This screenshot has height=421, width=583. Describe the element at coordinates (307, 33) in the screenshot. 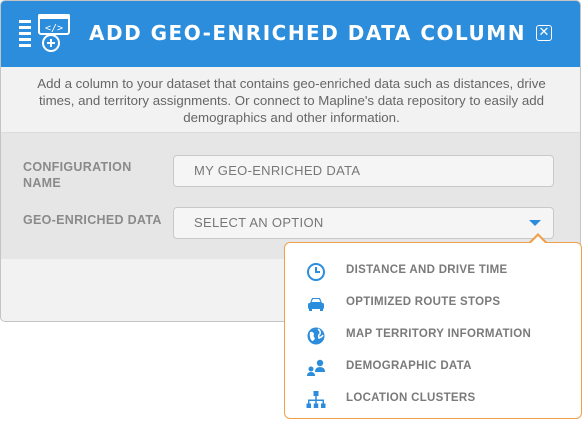

I see `dialog-title: ADD GEO-ENRICHED DATA COLUMN` at that location.